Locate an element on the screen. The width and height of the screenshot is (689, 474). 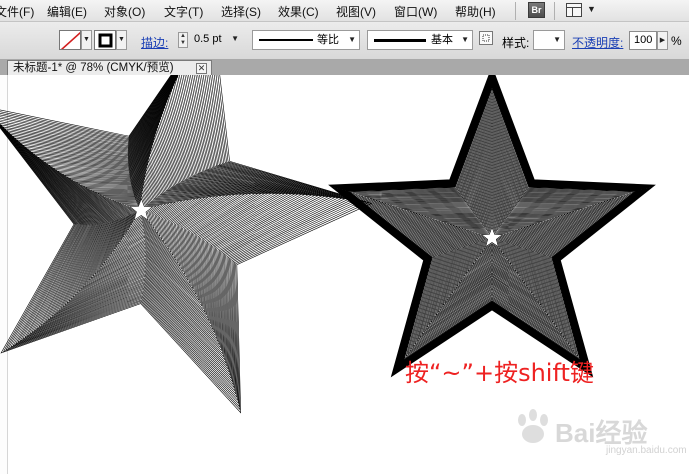
bridge-icon: Br is located at coordinates (536, 10).